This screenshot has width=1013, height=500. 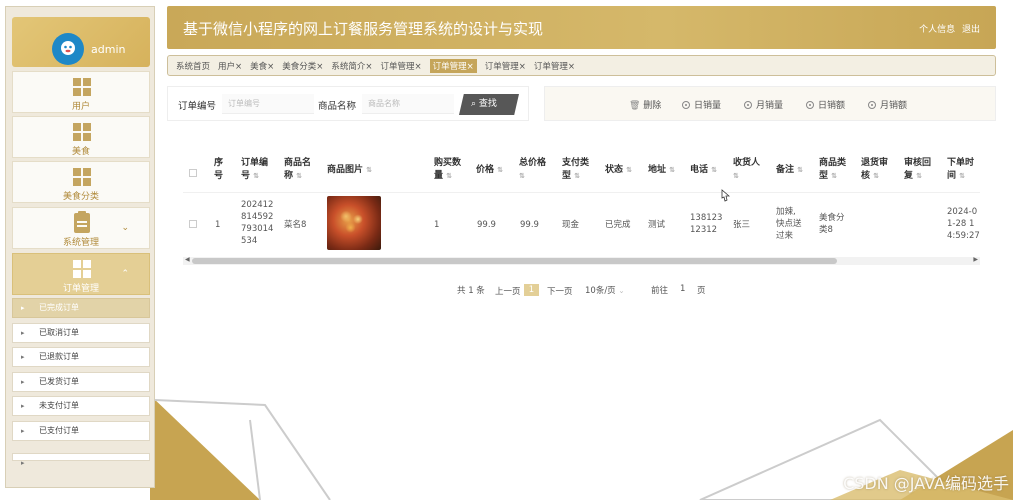 What do you see at coordinates (661, 170) in the screenshot?
I see `col-header-address: 地址 ⇅` at bounding box center [661, 170].